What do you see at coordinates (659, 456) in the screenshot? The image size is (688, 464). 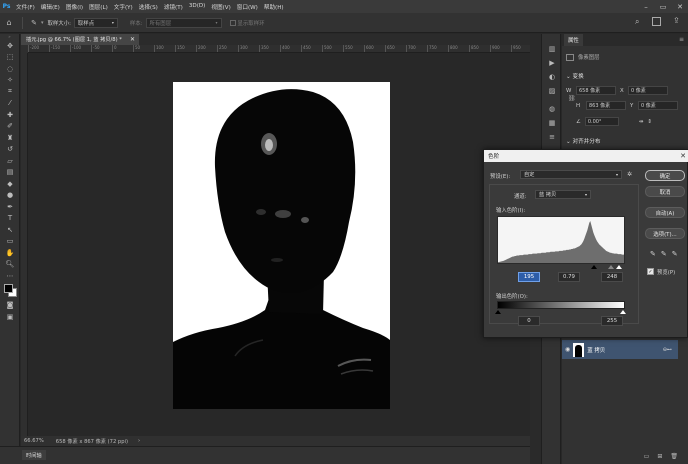 I see `new-layer-icon: ⊞` at bounding box center [659, 456].